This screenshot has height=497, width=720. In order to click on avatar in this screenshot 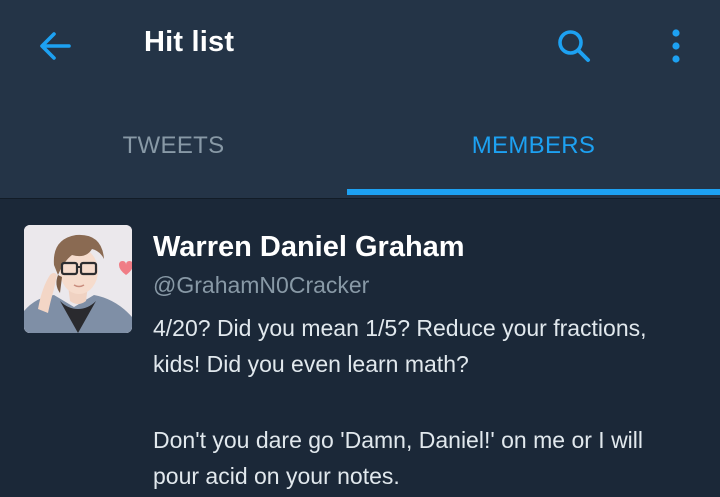, I will do `click(78, 279)`.